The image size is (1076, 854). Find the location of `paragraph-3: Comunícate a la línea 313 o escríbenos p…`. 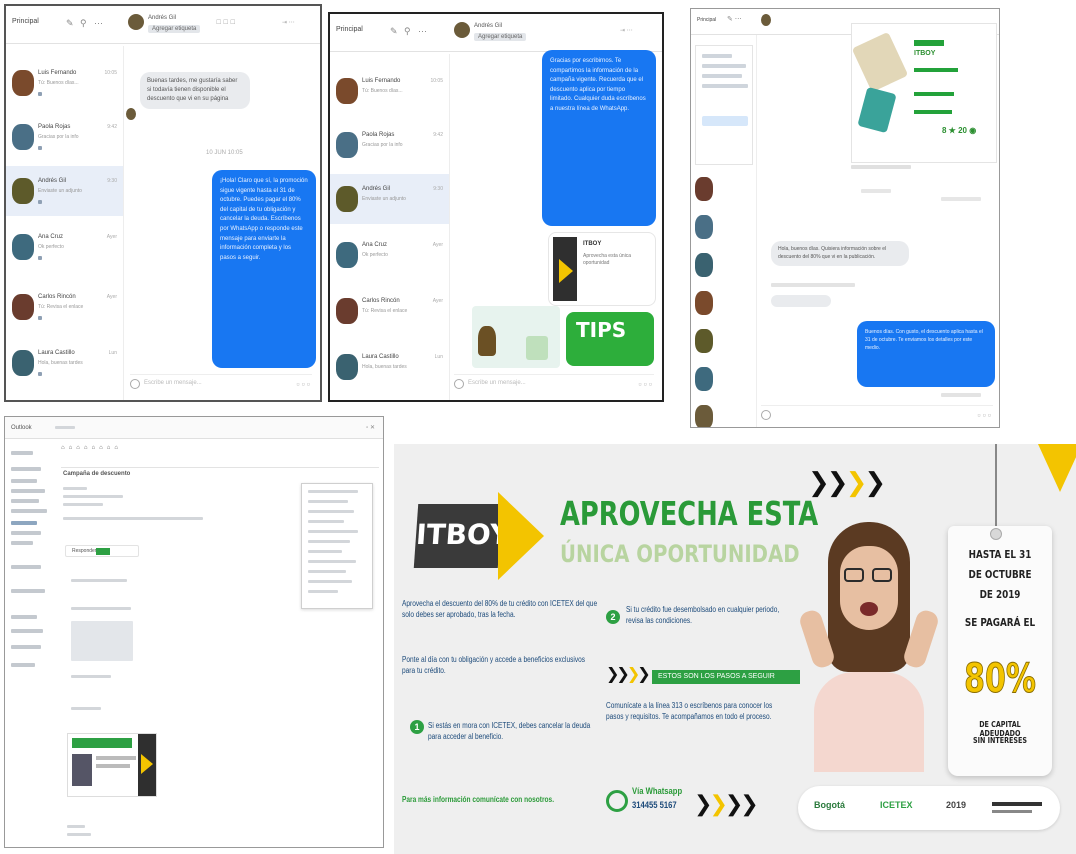

paragraph-3: Comunícate a la línea 313 o escríbenos p… is located at coordinates (689, 711).